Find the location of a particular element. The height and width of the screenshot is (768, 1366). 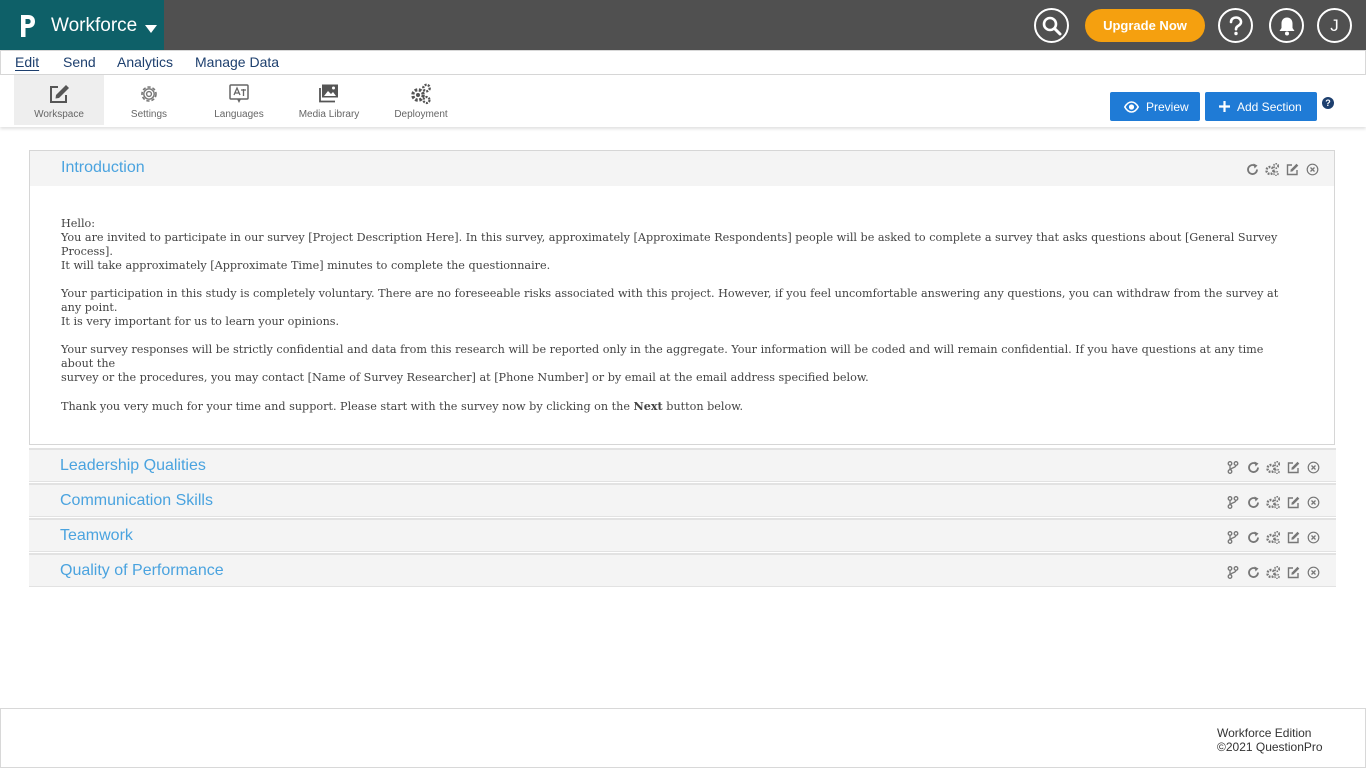

section-teamwork: Teamwork is located at coordinates (682, 535).